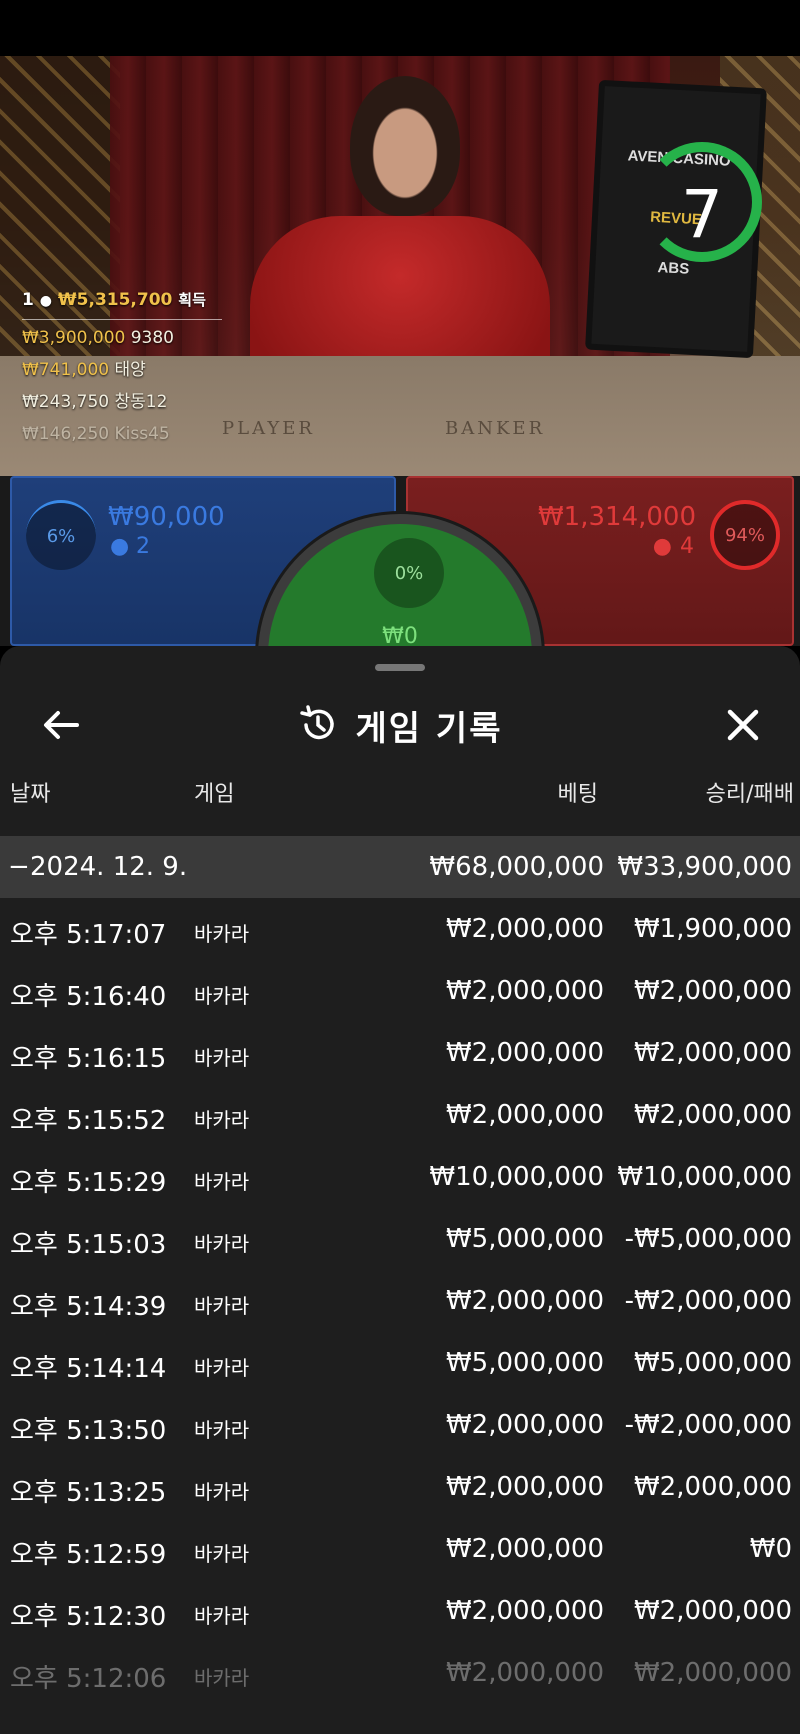  What do you see at coordinates (66, 370) in the screenshot?
I see `feed-amount: ₩741,000` at bounding box center [66, 370].